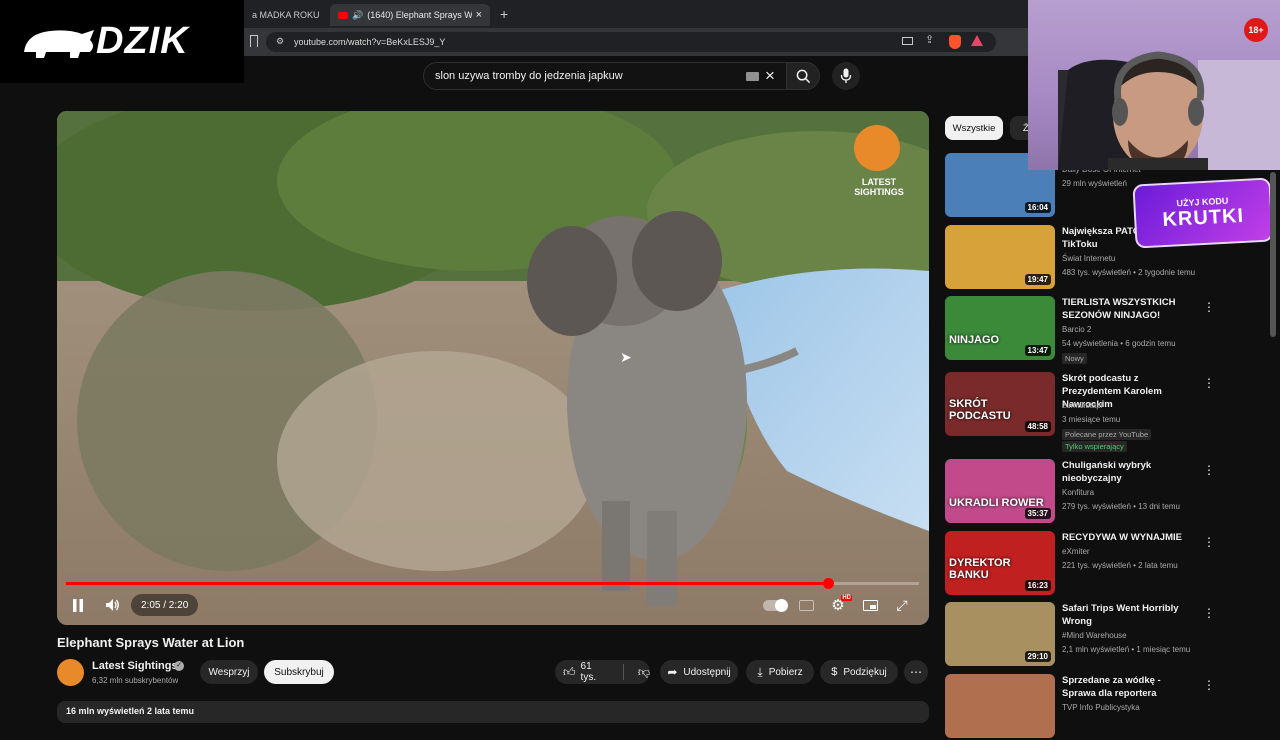 The image size is (1280, 740). I want to click on recommendation-title: Chuligański wybryk nieobyczajny, so click(1127, 472).